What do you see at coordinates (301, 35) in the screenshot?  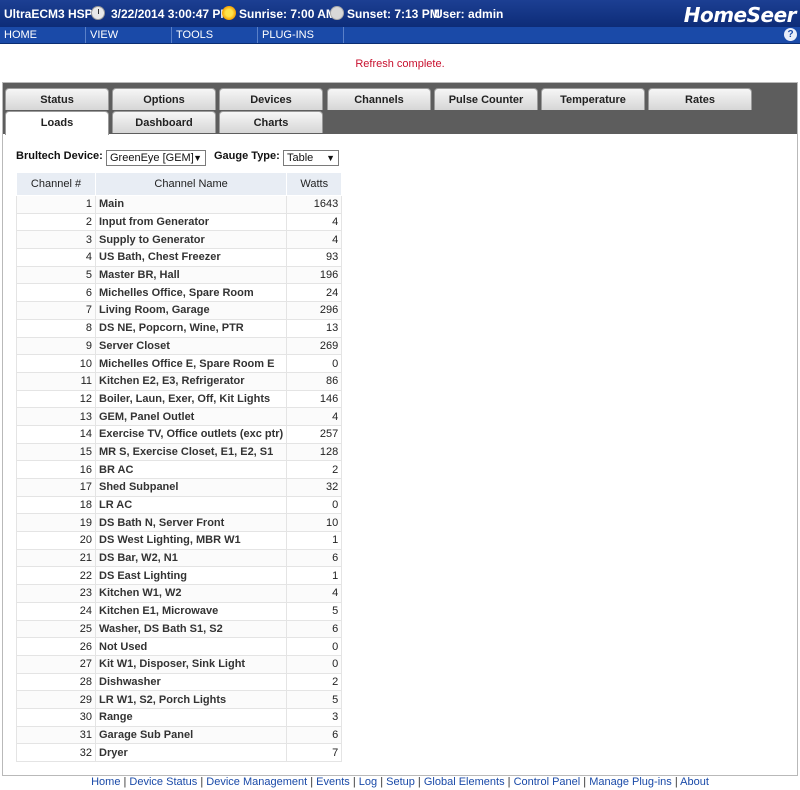 I see `menu-plugins: PLUG-INS` at bounding box center [301, 35].